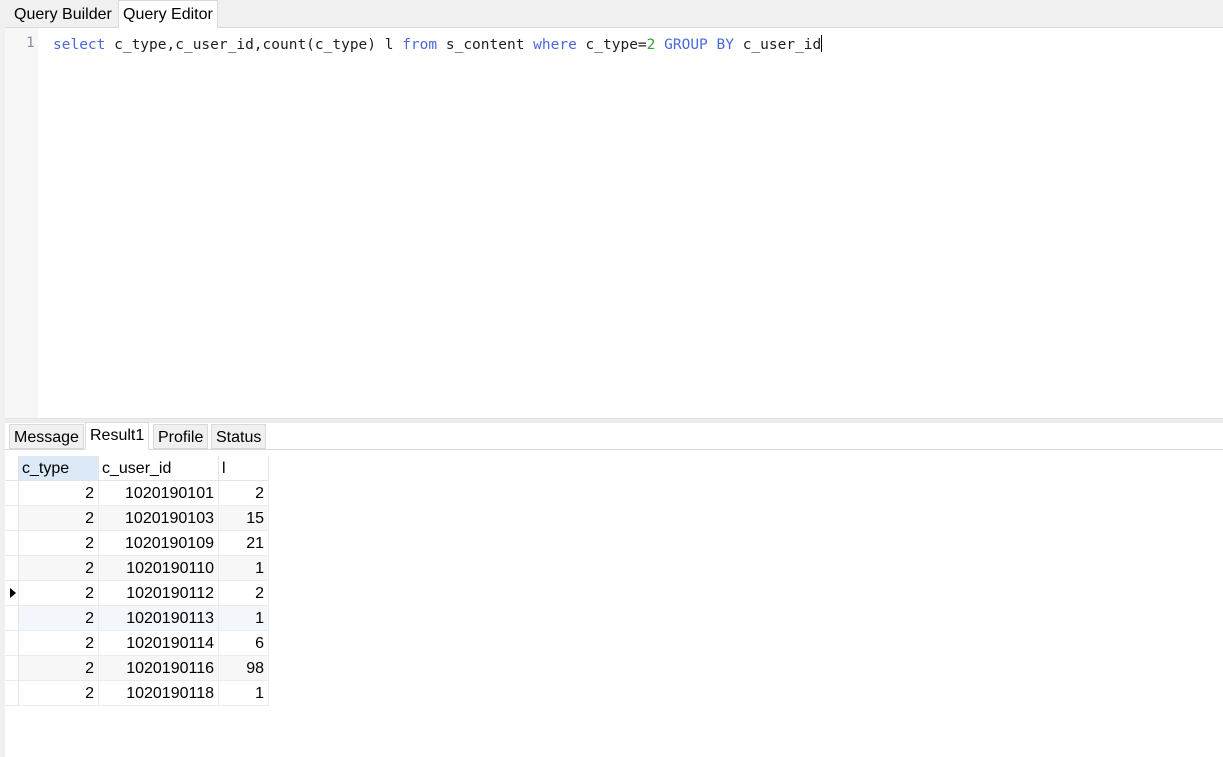  Describe the element at coordinates (59, 468) in the screenshot. I see `column-header-c-type: c_type` at that location.